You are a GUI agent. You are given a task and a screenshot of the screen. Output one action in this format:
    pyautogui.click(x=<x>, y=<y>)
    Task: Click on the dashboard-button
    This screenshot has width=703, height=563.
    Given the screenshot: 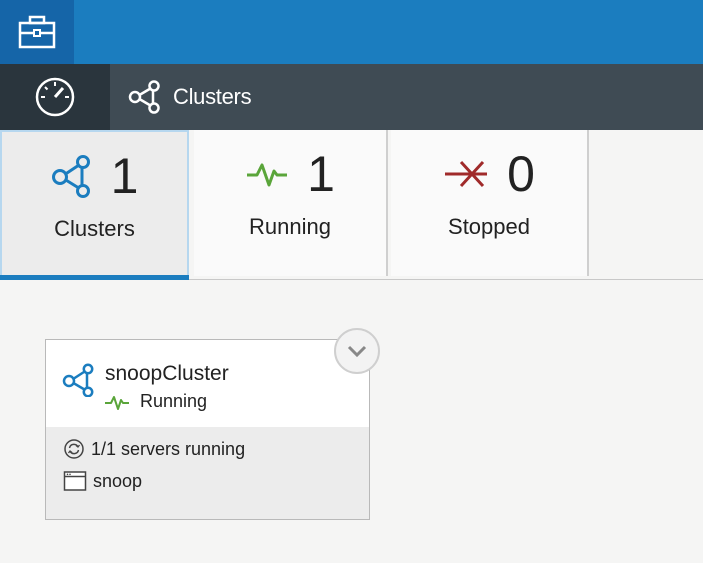 What is the action you would take?
    pyautogui.click(x=55, y=97)
    